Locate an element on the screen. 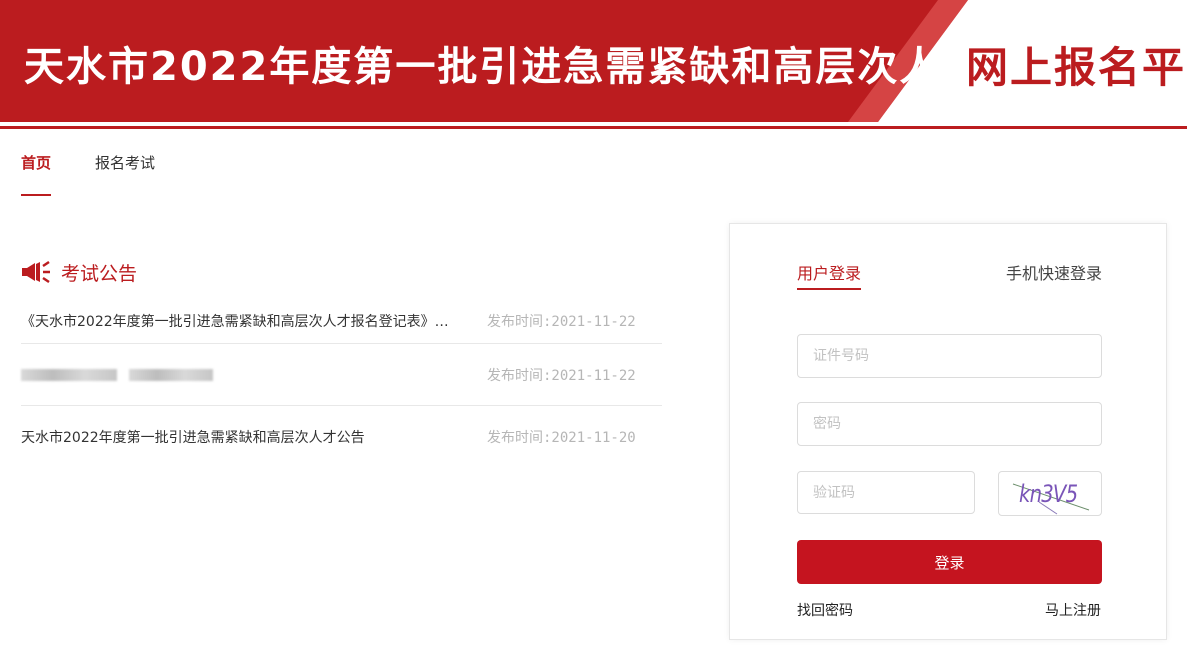  login-tabs: 用户登录 手机快速登录 is located at coordinates (949, 275).